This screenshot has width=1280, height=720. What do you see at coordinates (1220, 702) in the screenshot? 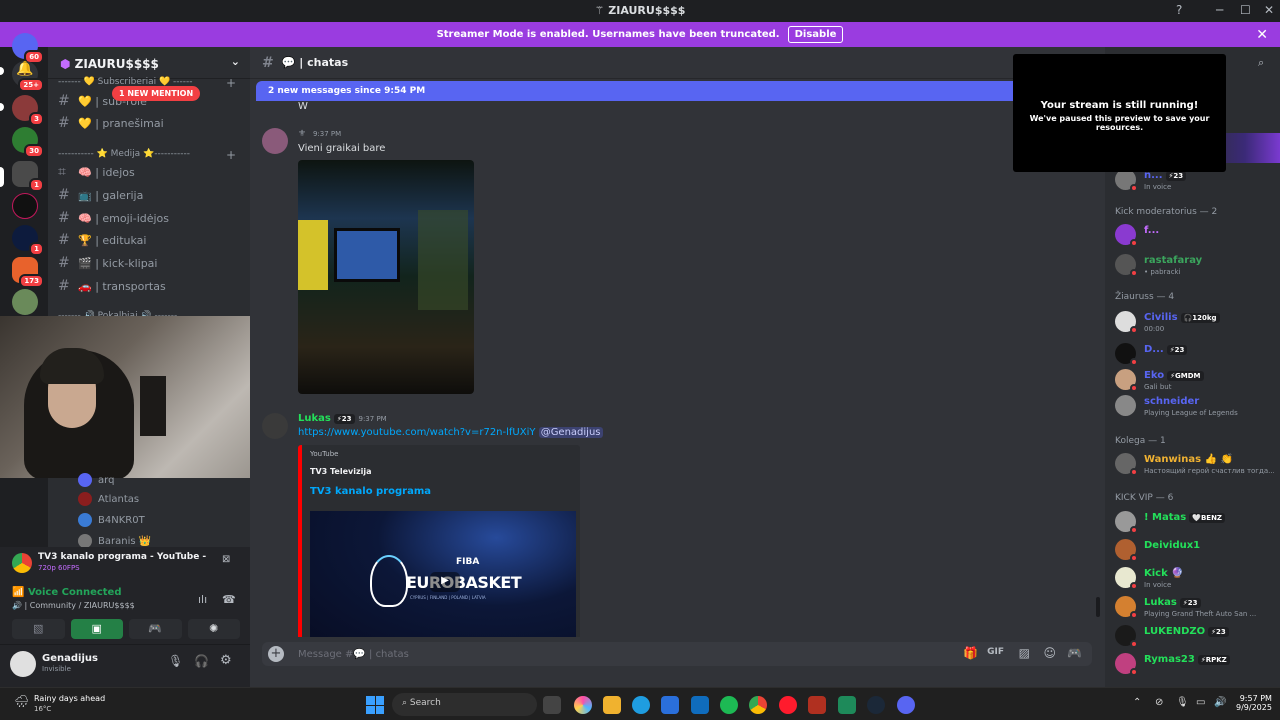
I see `volume-icon: 🔊` at bounding box center [1220, 702].